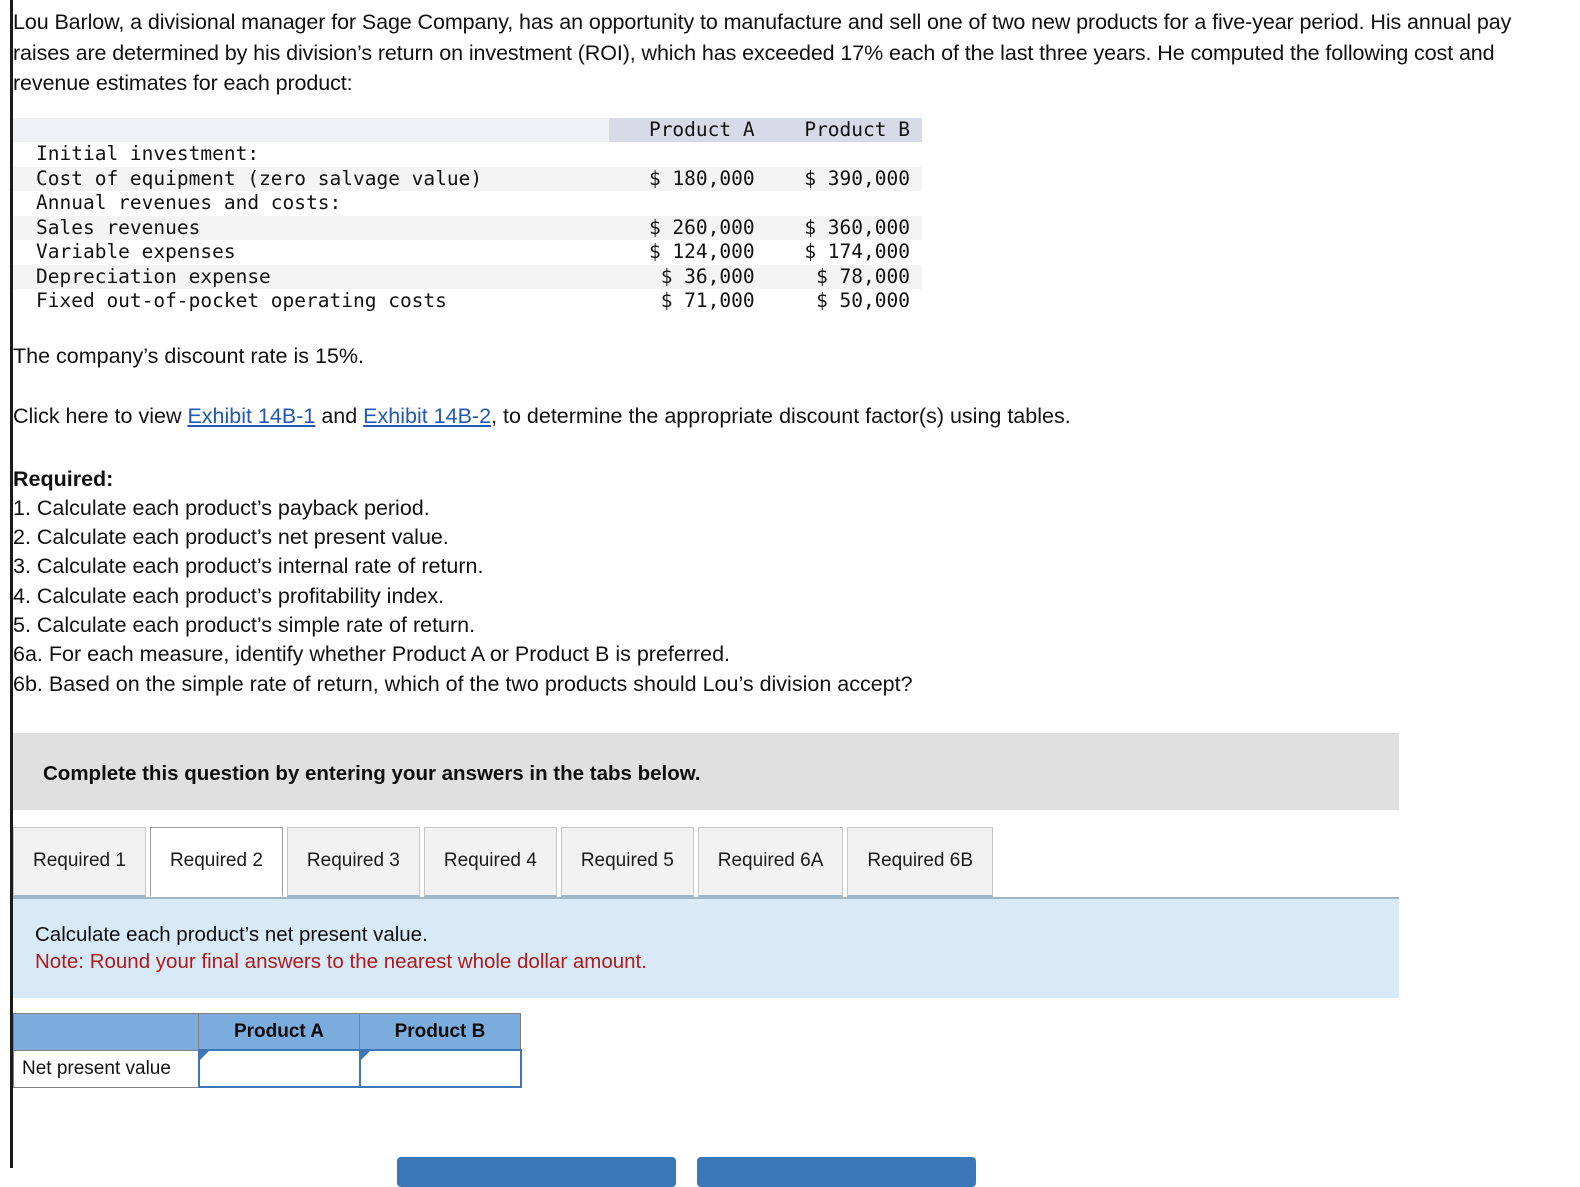 Image resolution: width=1580 pixels, height=1187 pixels. I want to click on row-value-a: $ 124,000, so click(701, 251).